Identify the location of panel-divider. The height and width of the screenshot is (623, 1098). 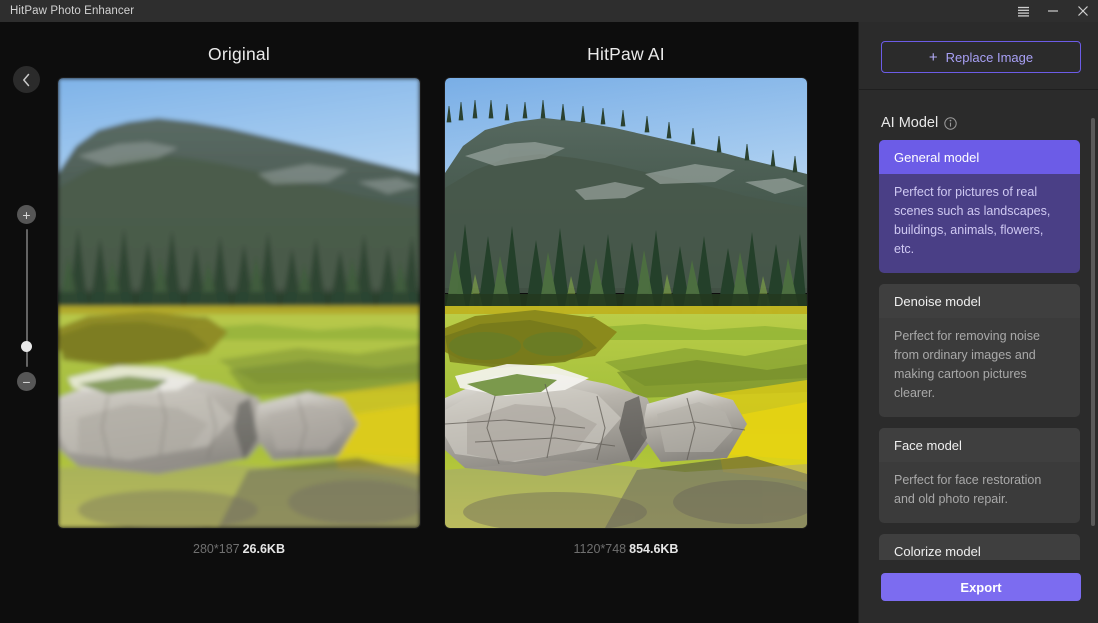
(978, 89).